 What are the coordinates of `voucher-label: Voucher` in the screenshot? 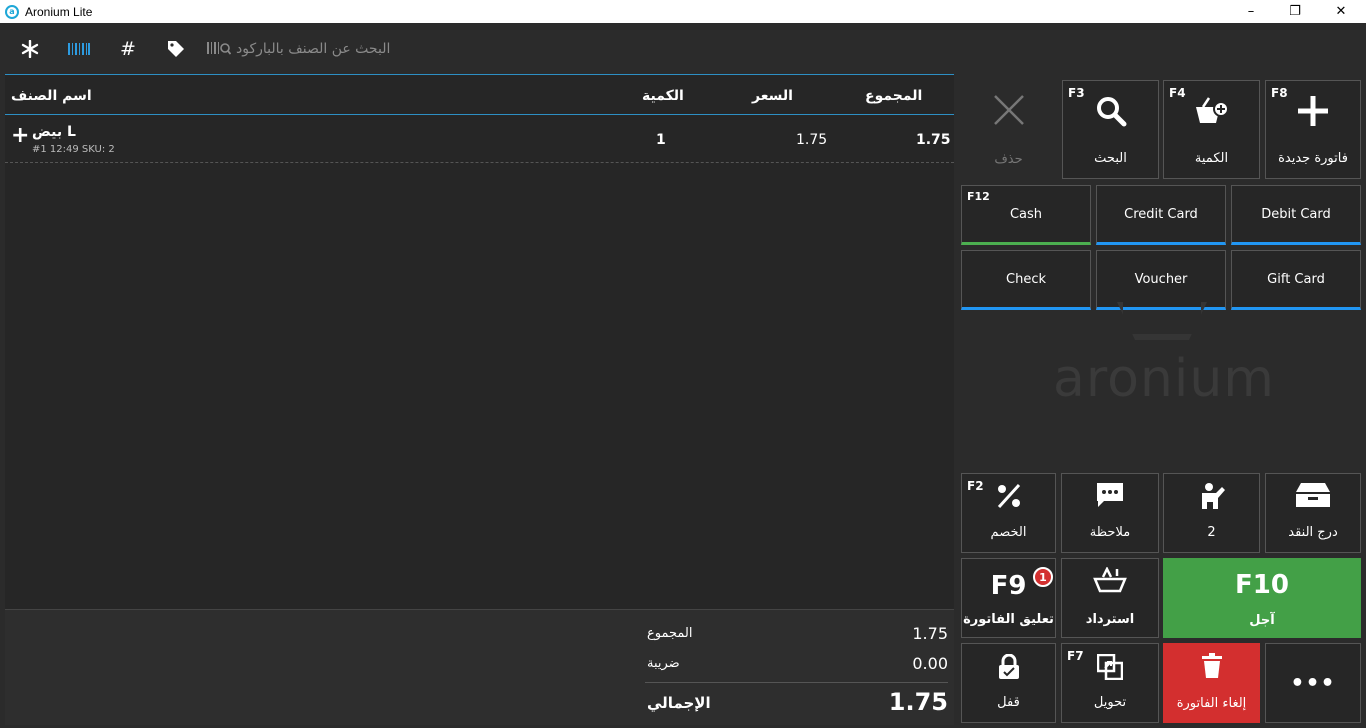 It's located at (1161, 279).